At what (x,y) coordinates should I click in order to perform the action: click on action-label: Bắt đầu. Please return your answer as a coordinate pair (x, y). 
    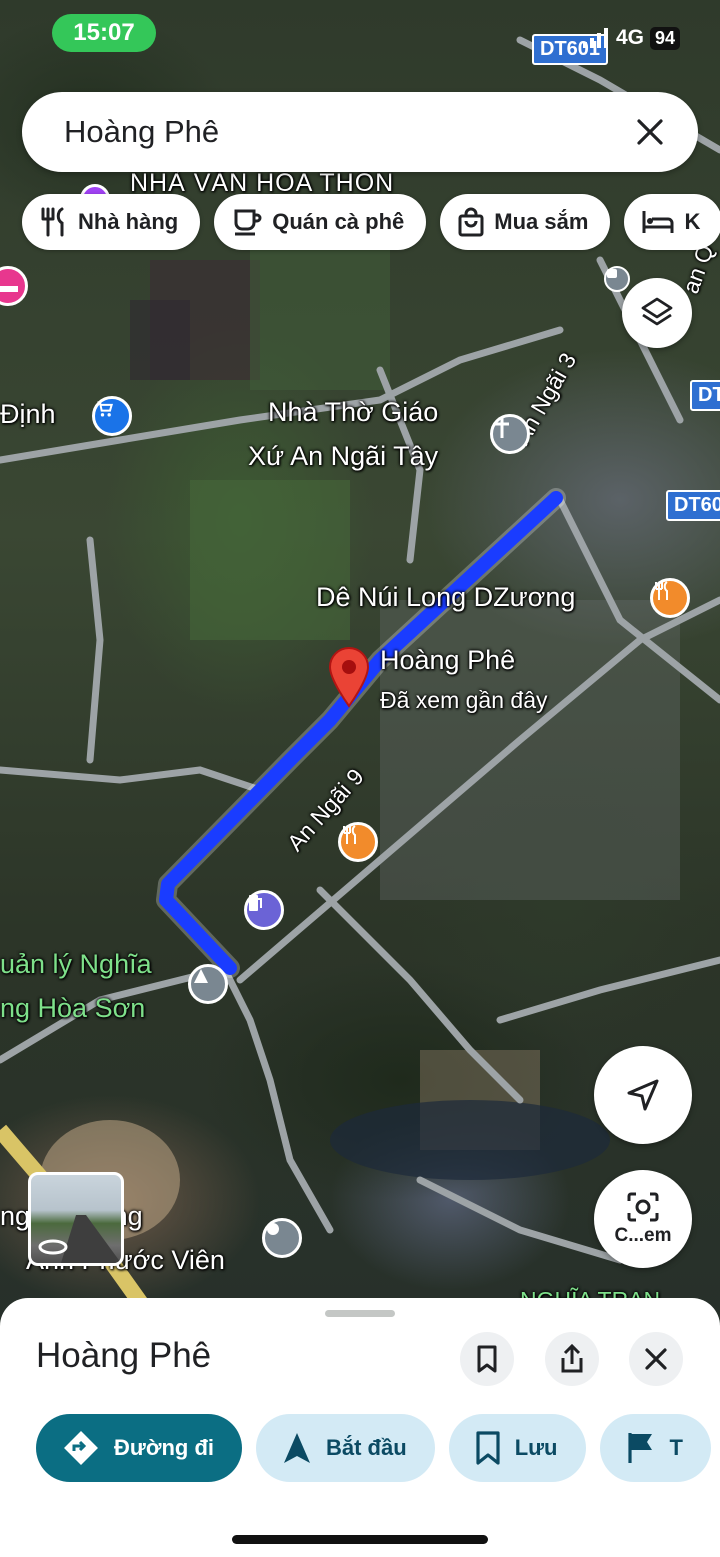
    Looking at the image, I should click on (366, 1447).